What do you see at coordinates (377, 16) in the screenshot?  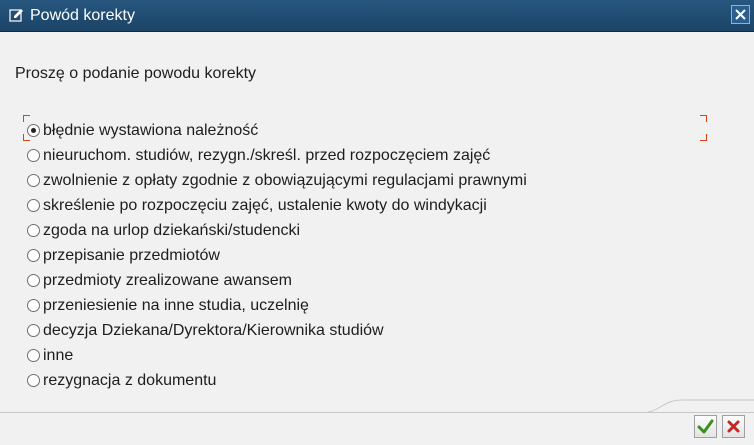 I see `title-bar: Powód korekty` at bounding box center [377, 16].